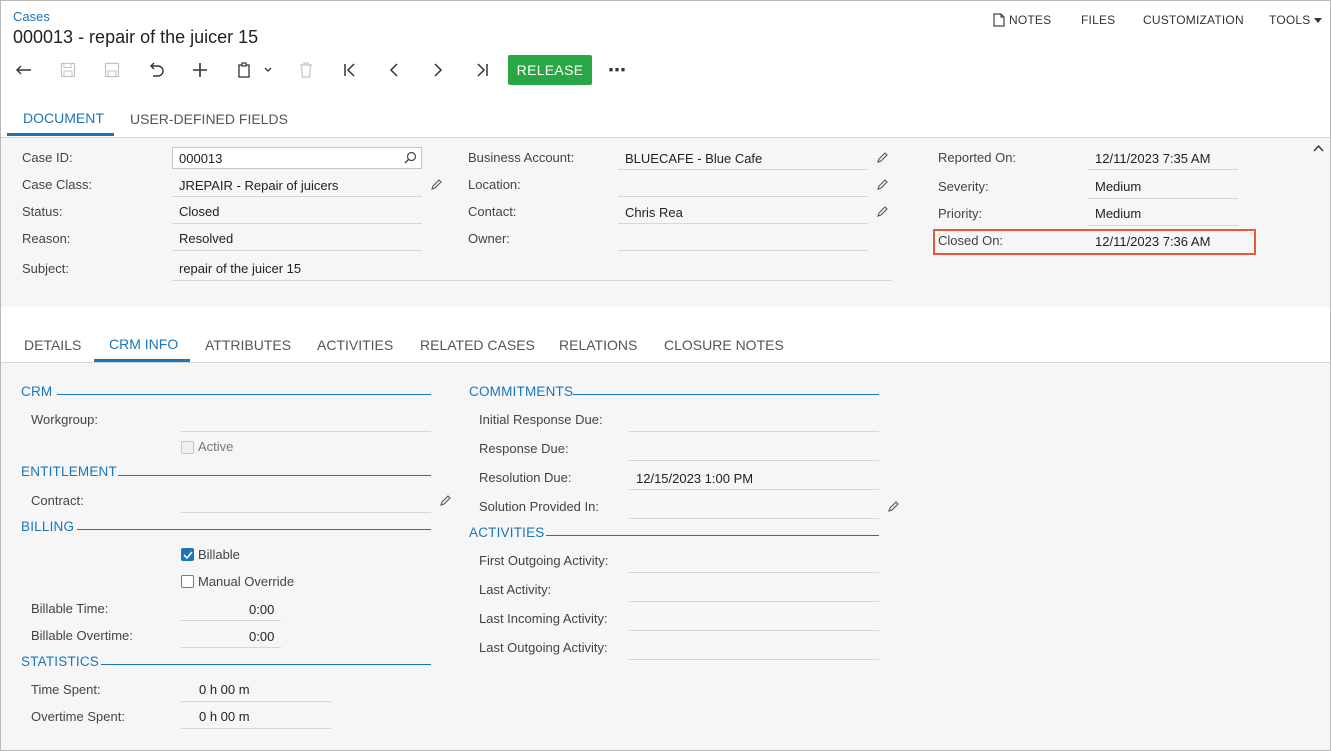 This screenshot has height=751, width=1331. I want to click on release-button: RELEASE, so click(550, 70).